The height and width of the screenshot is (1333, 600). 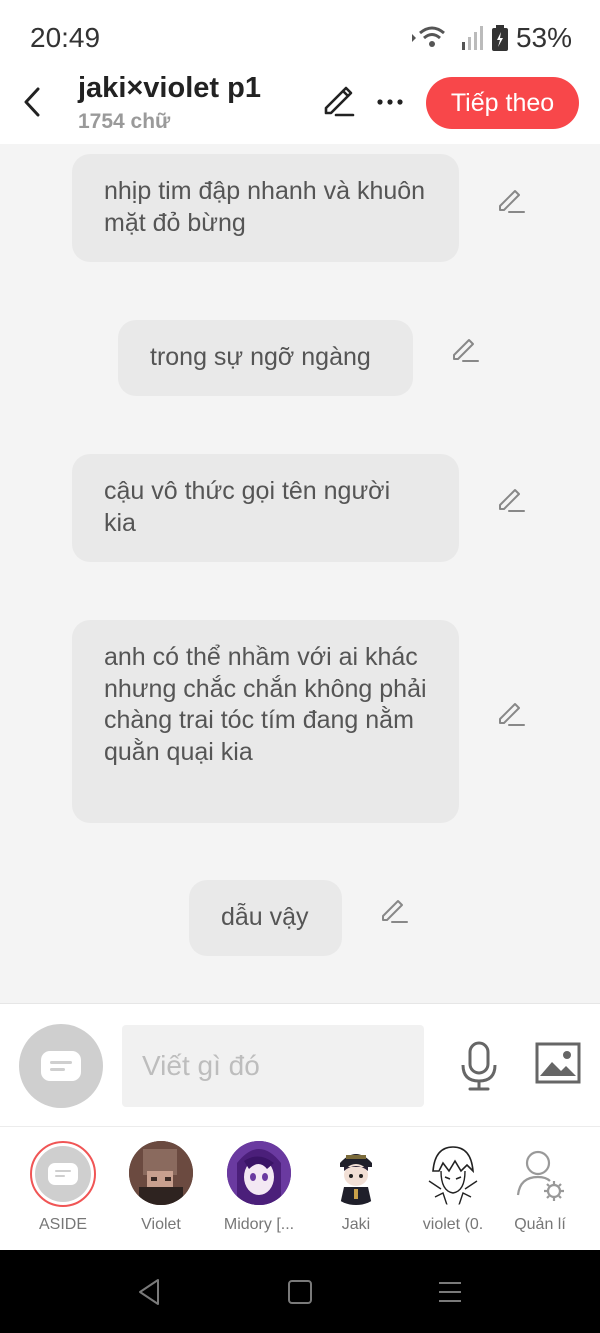 I want to click on battery-percent: 53%, so click(x=543, y=37).